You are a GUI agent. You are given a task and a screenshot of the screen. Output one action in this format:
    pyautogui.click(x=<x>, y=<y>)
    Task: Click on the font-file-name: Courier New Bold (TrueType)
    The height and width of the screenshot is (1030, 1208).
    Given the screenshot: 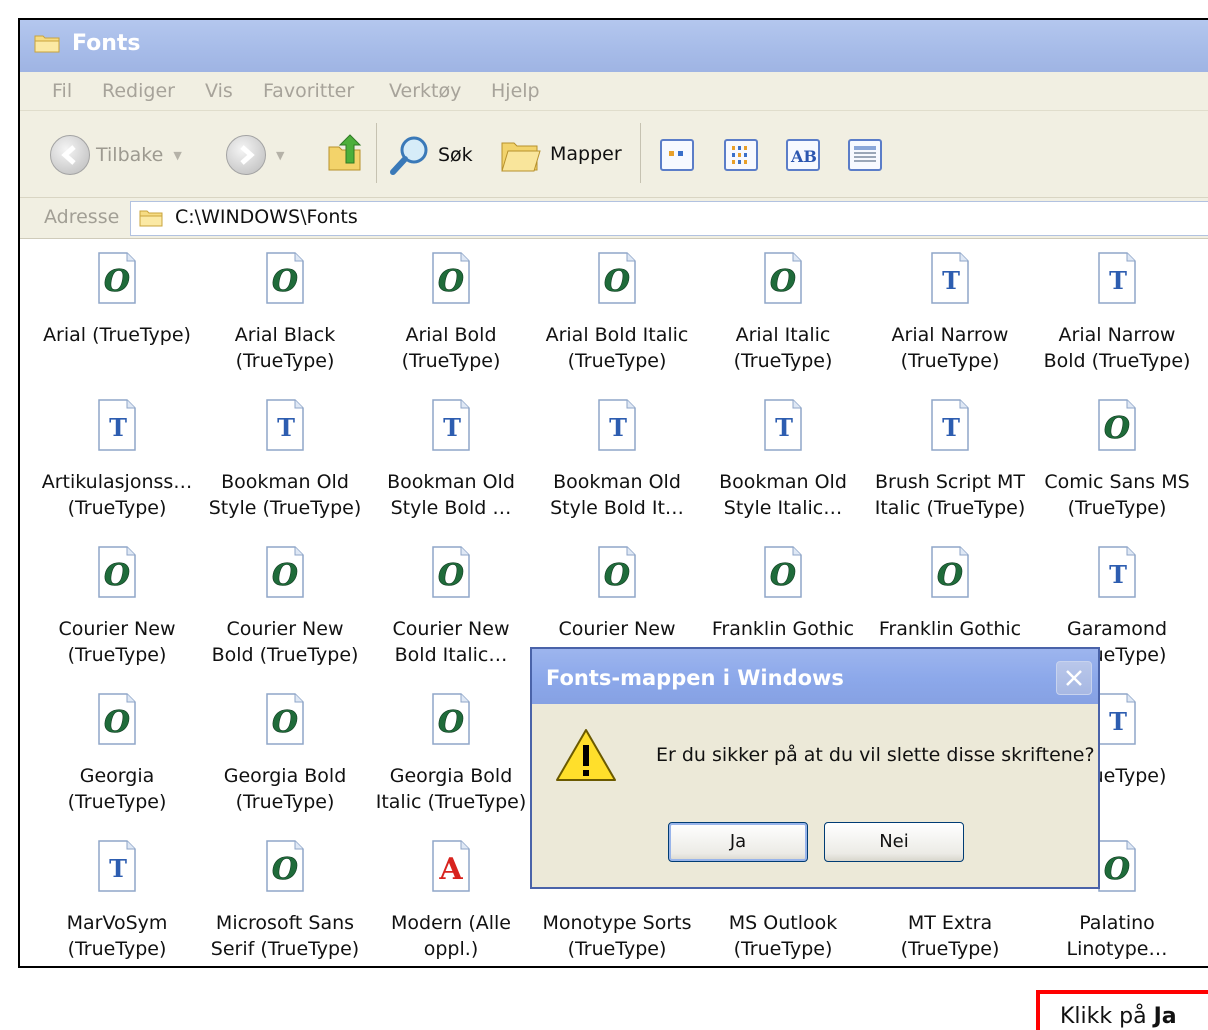 What is the action you would take?
    pyautogui.click(x=285, y=642)
    